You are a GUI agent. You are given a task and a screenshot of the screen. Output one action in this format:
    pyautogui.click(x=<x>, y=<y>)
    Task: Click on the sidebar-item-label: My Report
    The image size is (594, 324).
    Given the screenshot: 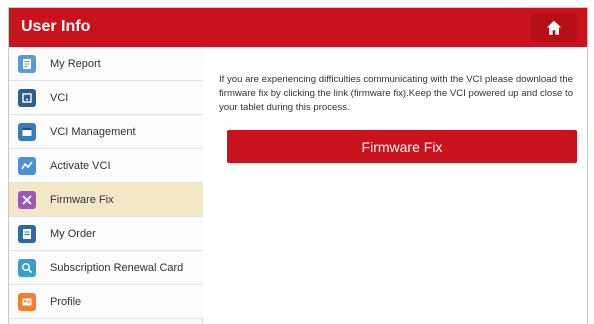 What is the action you would take?
    pyautogui.click(x=75, y=63)
    